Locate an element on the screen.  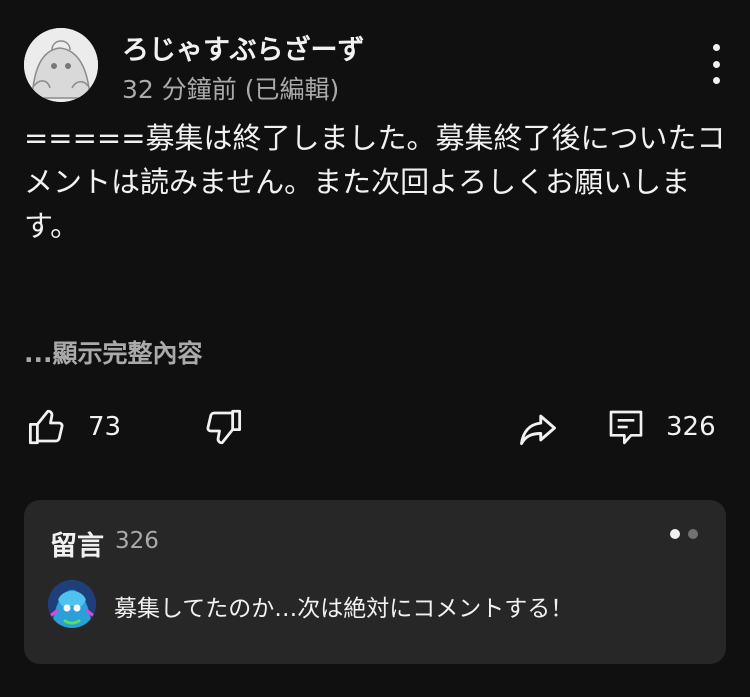
channel-name: ろじゃすぶらざーず is located at coordinates (243, 47).